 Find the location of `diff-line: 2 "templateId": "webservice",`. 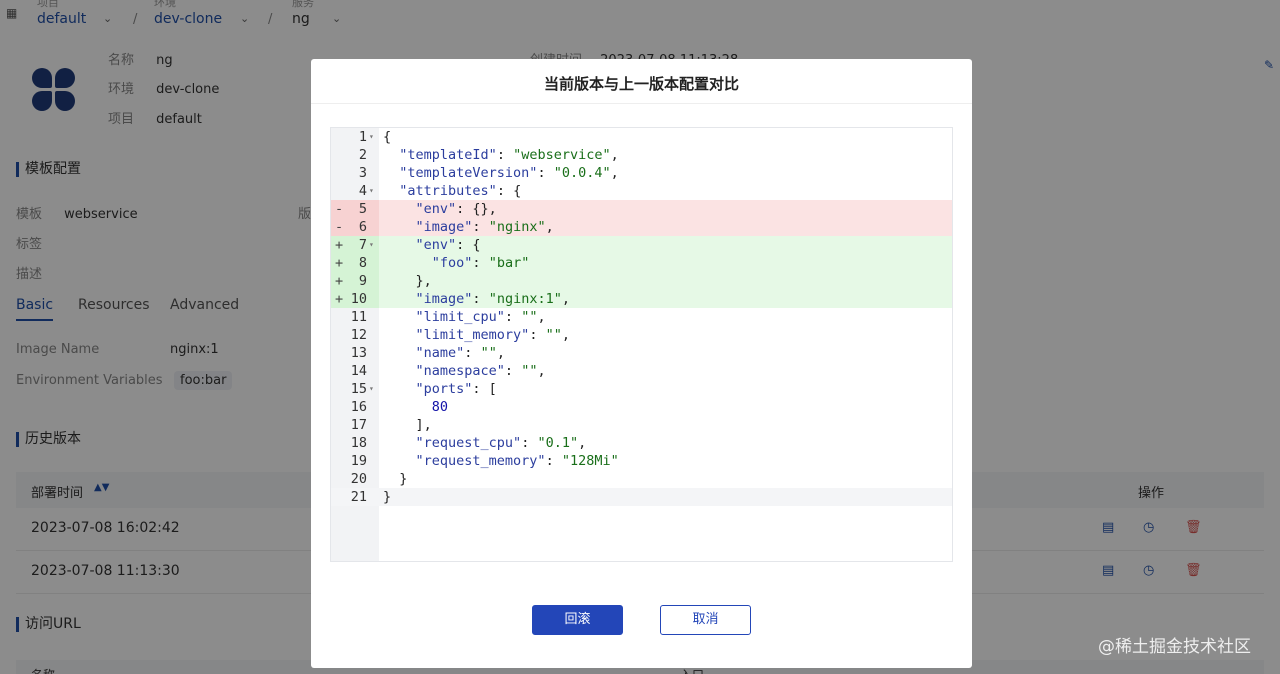

diff-line: 2 "templateId": "webservice", is located at coordinates (641, 155).